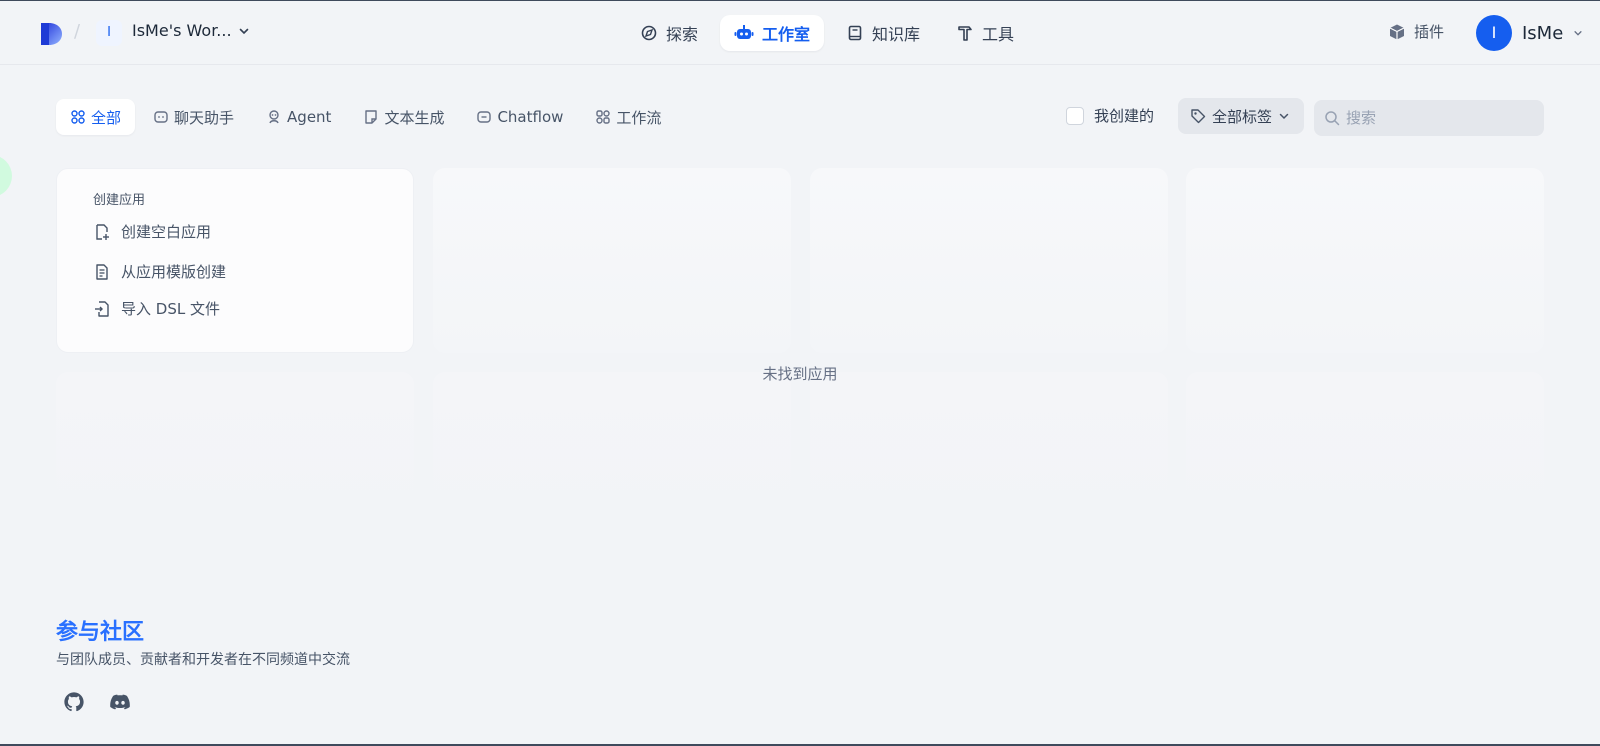  What do you see at coordinates (204, 117) in the screenshot?
I see `tab-chat-assistant-label: 聊天助手` at bounding box center [204, 117].